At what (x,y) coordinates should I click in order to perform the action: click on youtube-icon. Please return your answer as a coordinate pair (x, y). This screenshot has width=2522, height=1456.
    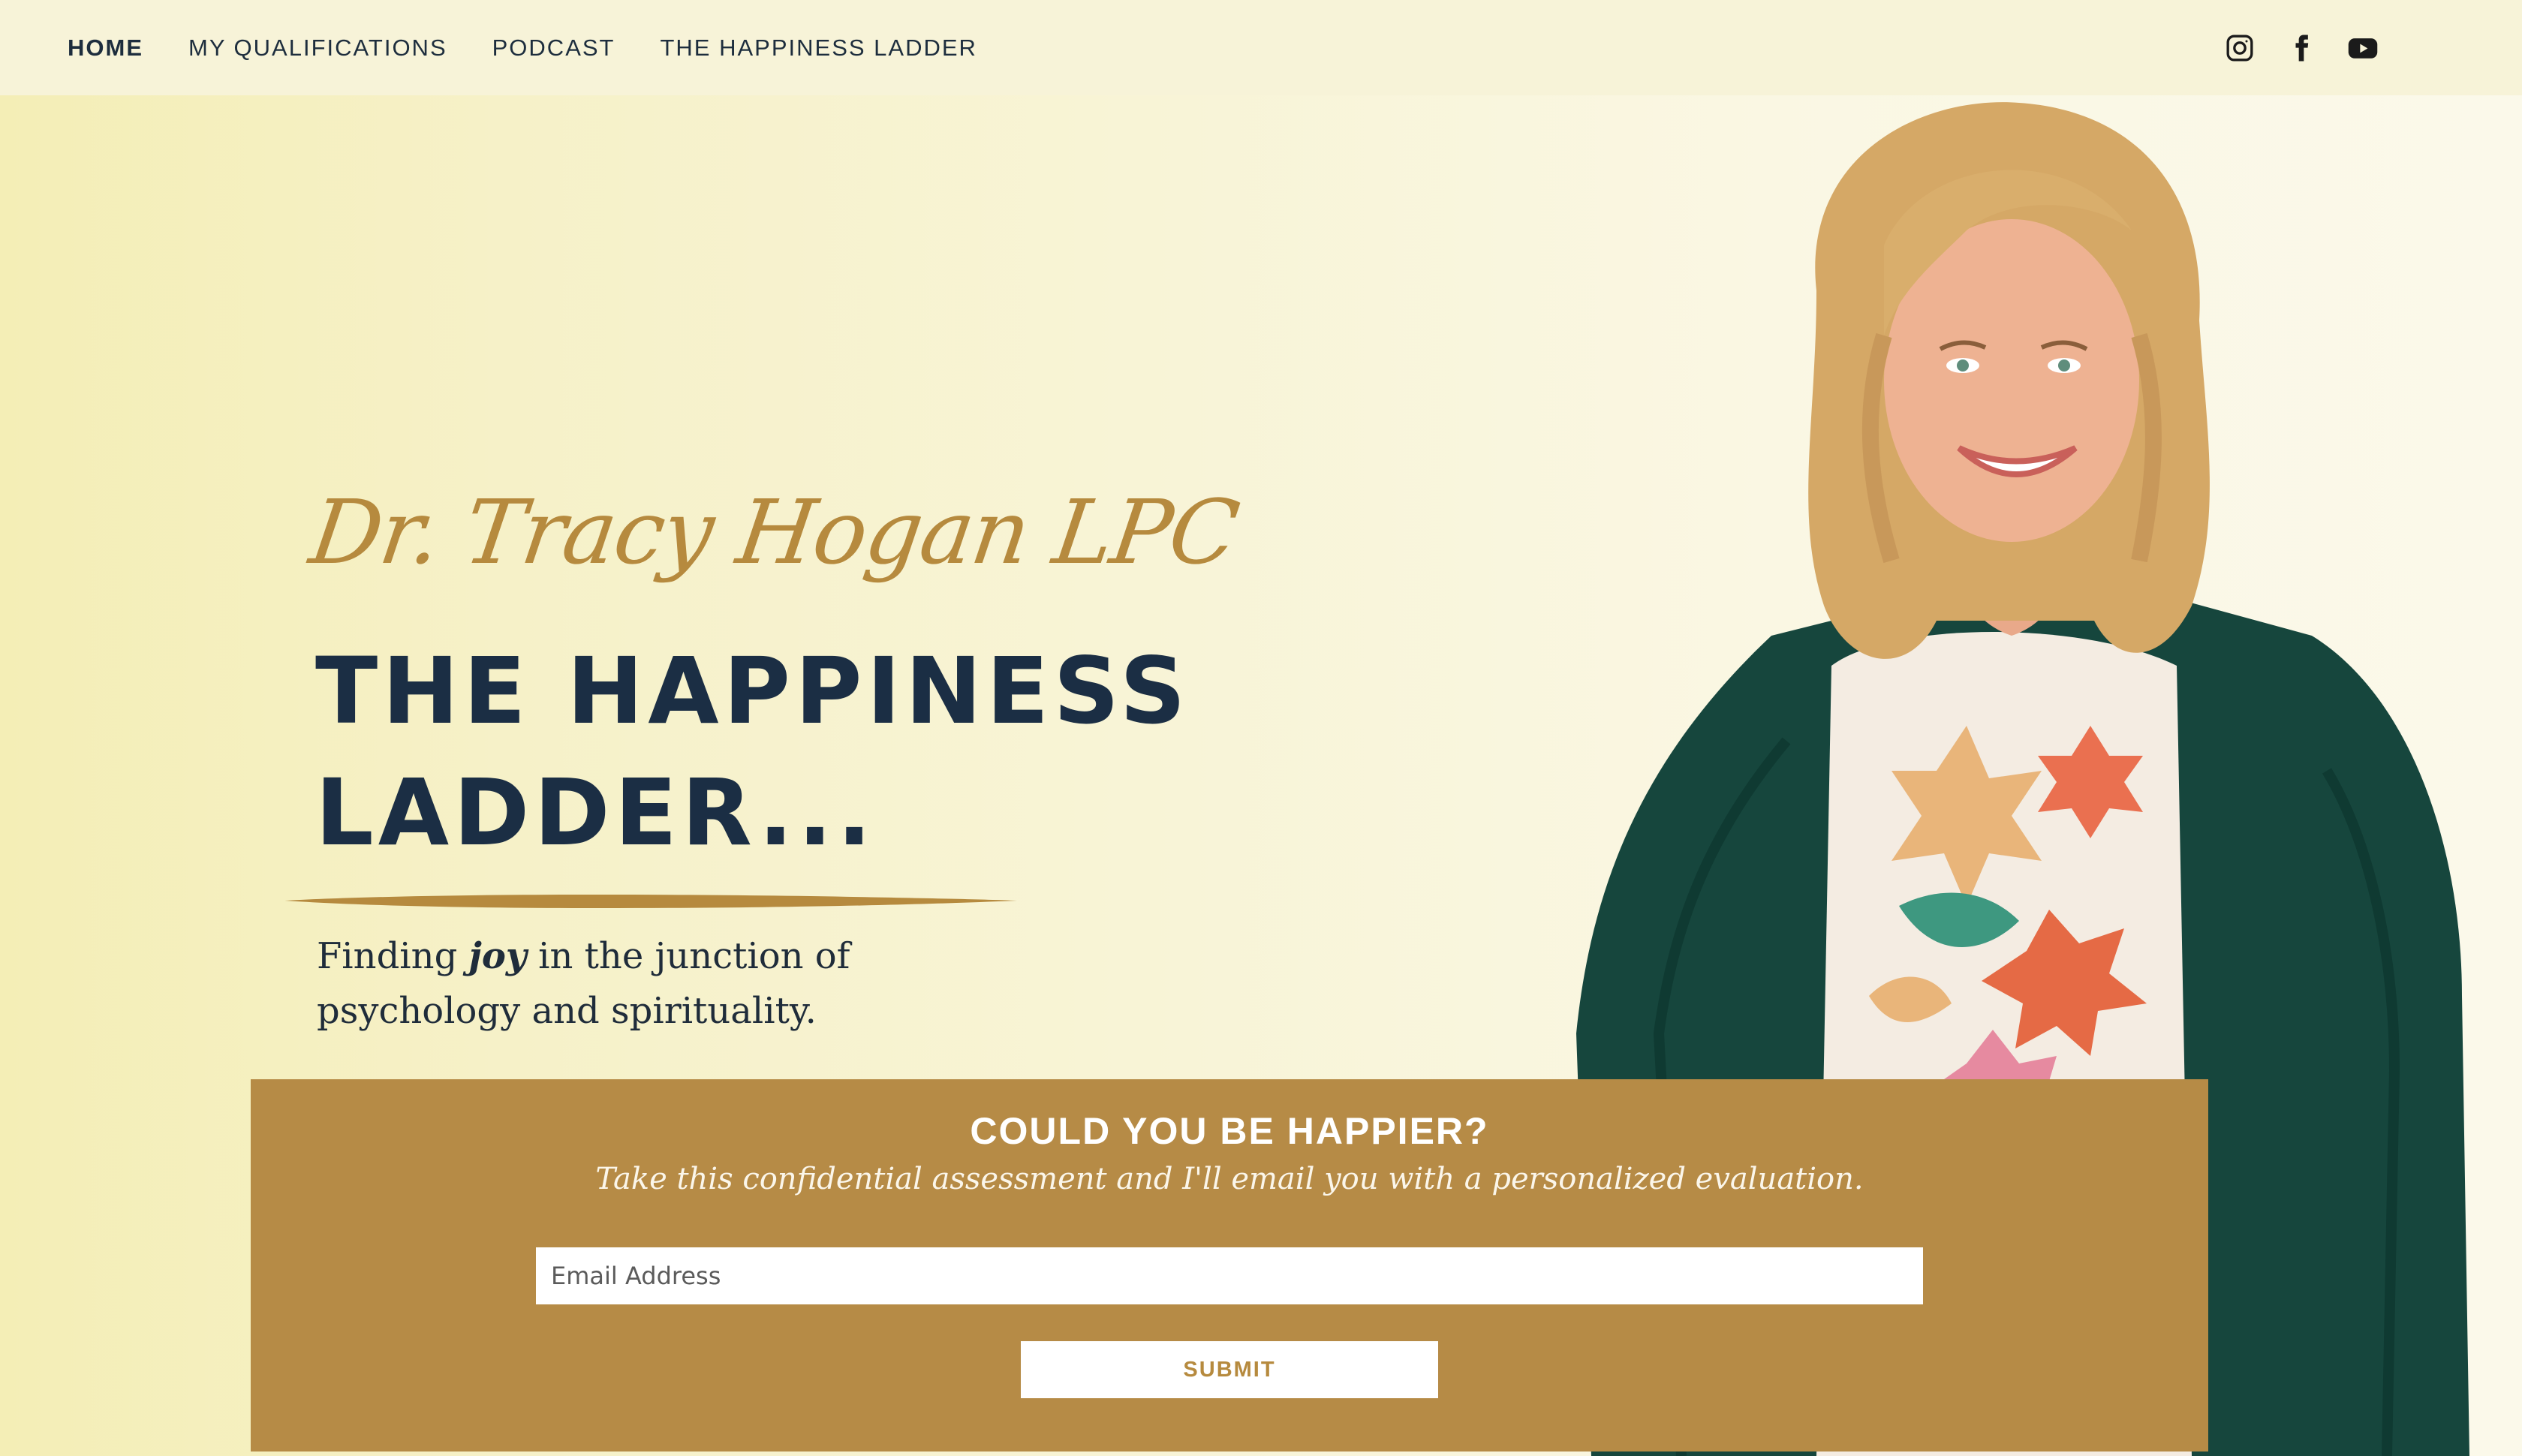
    Looking at the image, I should click on (2362, 48).